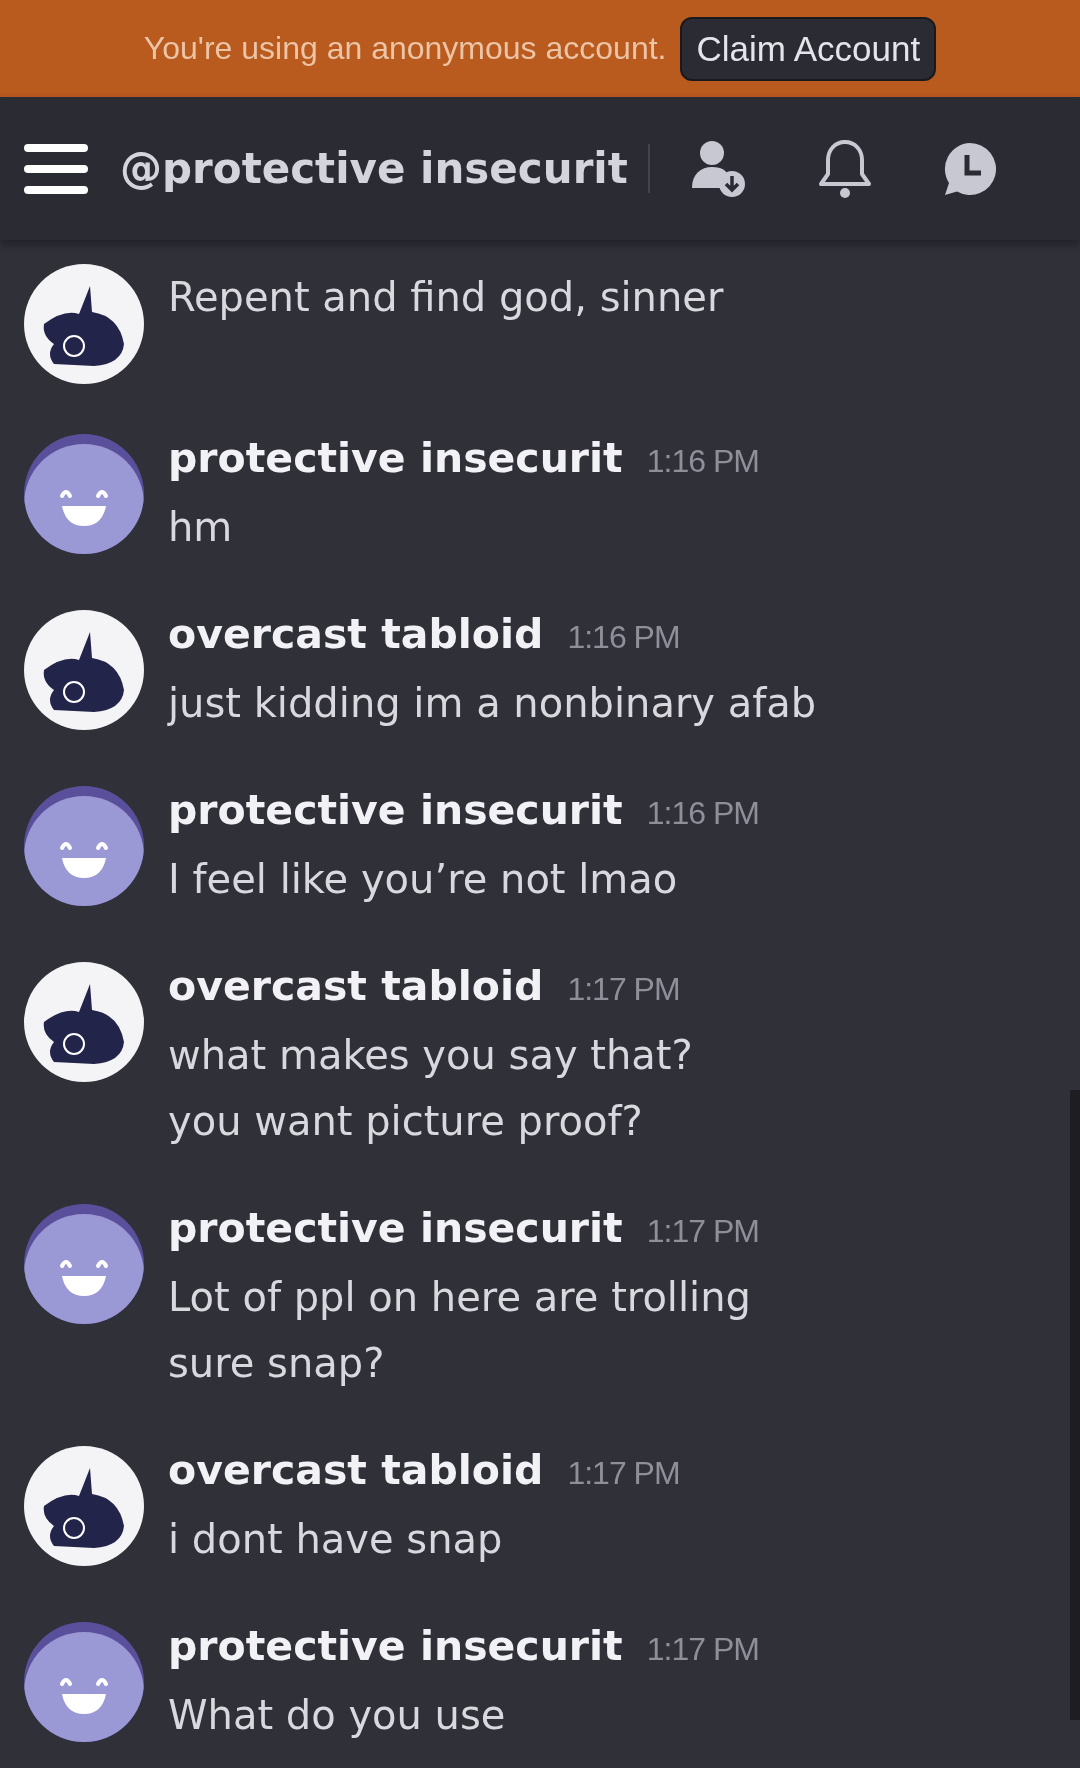 This screenshot has height=1768, width=1080. Describe the element at coordinates (336, 1539) in the screenshot. I see `message-text: i dont have snap` at that location.